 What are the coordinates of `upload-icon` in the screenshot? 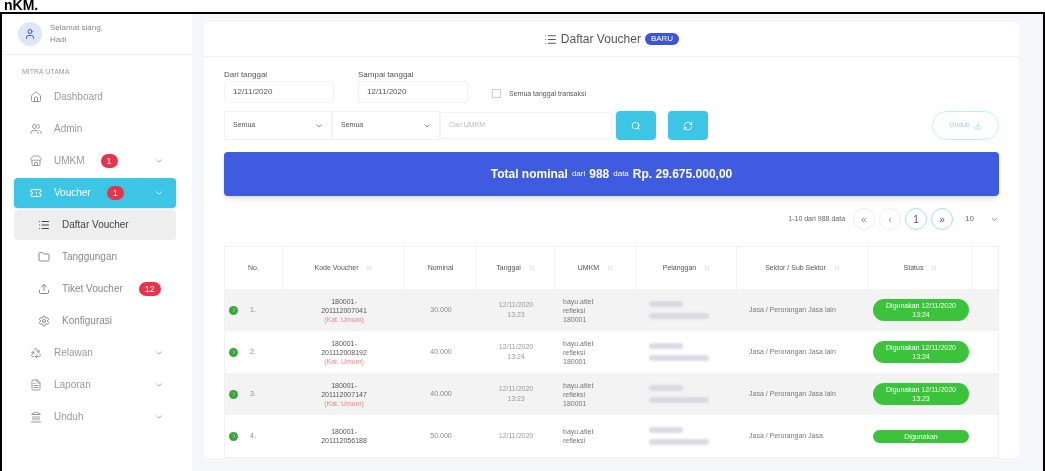 It's located at (44, 288).